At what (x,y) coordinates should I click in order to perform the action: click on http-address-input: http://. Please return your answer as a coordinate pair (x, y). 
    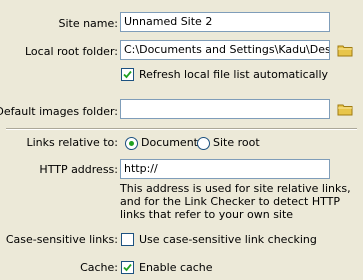
    Looking at the image, I should click on (225, 169).